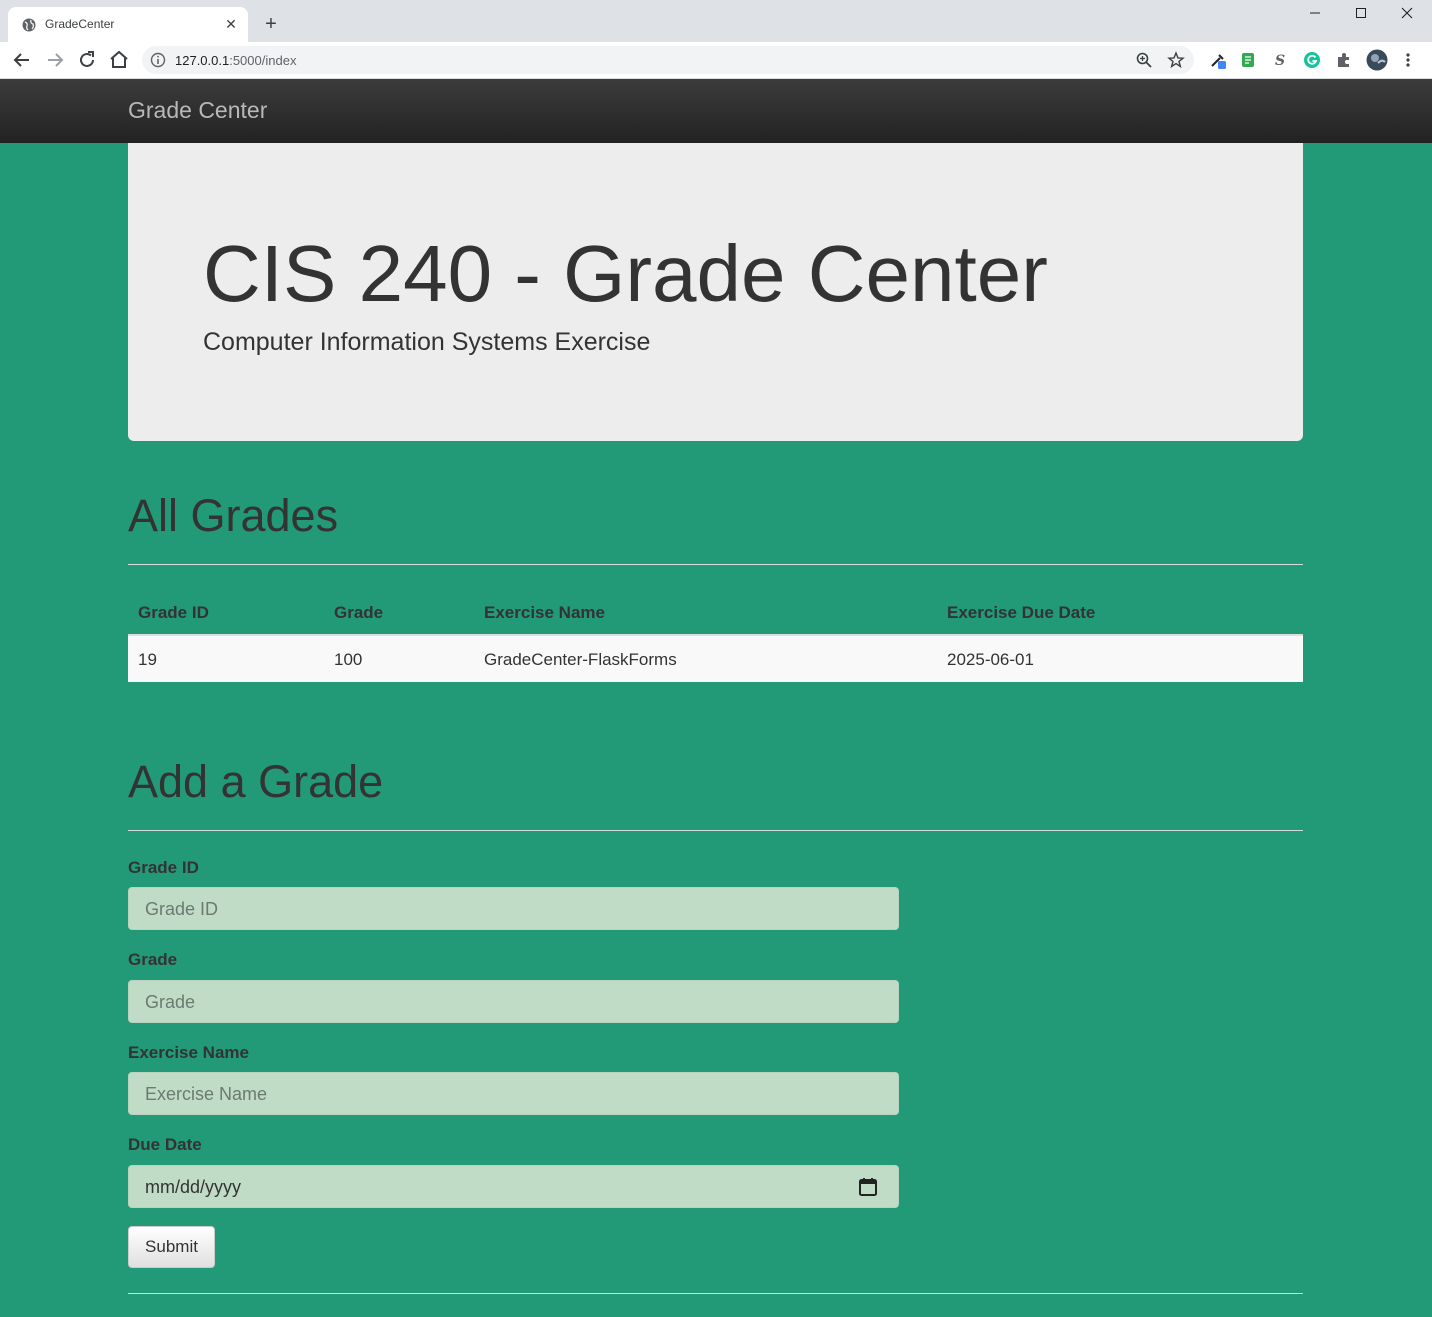 This screenshot has width=1432, height=1317. I want to click on extensions-puzzle-icon, so click(1344, 60).